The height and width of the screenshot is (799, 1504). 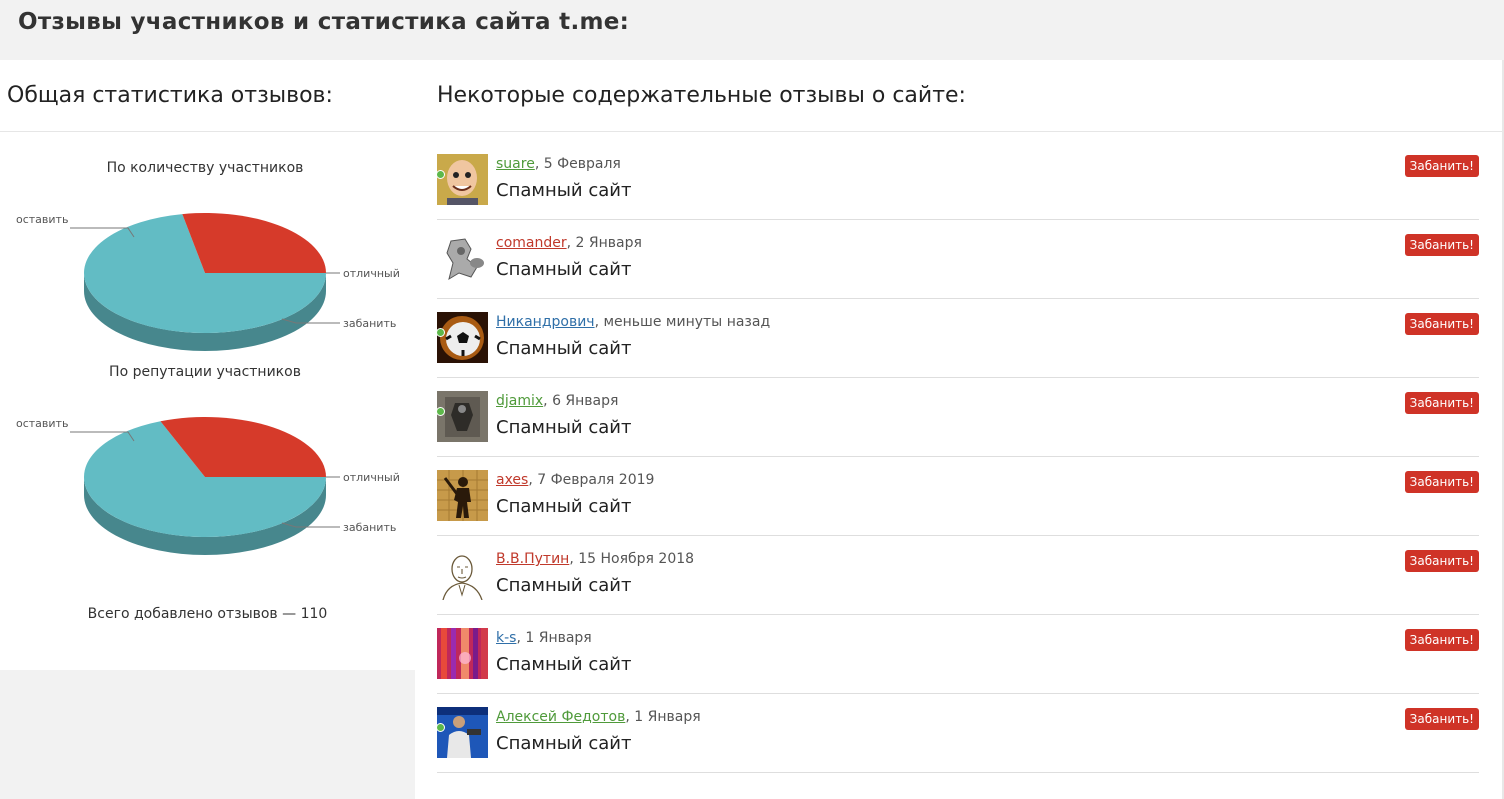 I want to click on review-meta: В.В.Путин, 15 Ноября 2018, so click(x=595, y=559).